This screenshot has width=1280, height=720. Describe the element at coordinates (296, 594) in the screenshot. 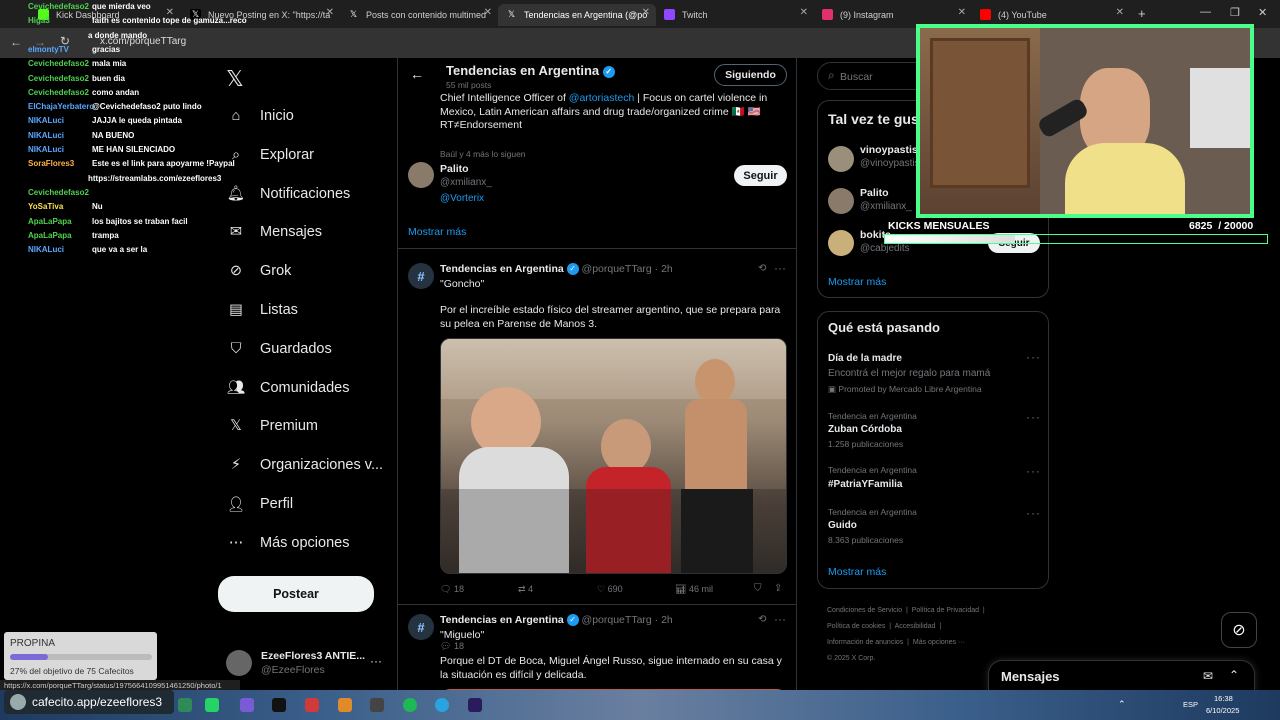

I see `post-button: Postear` at that location.